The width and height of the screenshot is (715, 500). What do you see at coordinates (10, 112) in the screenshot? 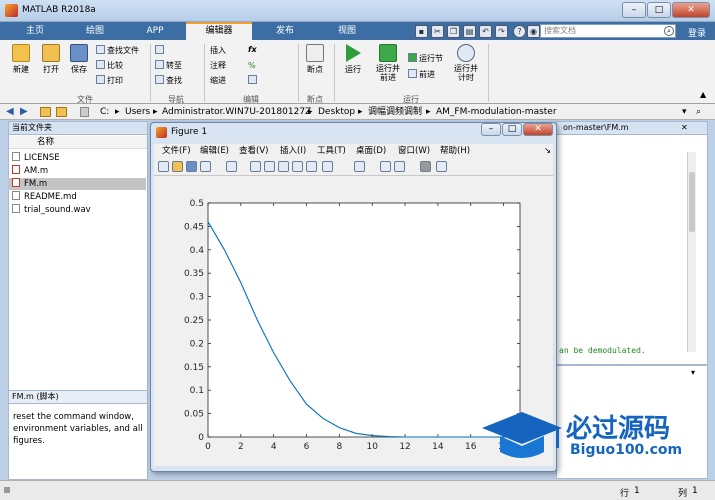
I see `back-arrow-icon: ◀` at bounding box center [10, 112].